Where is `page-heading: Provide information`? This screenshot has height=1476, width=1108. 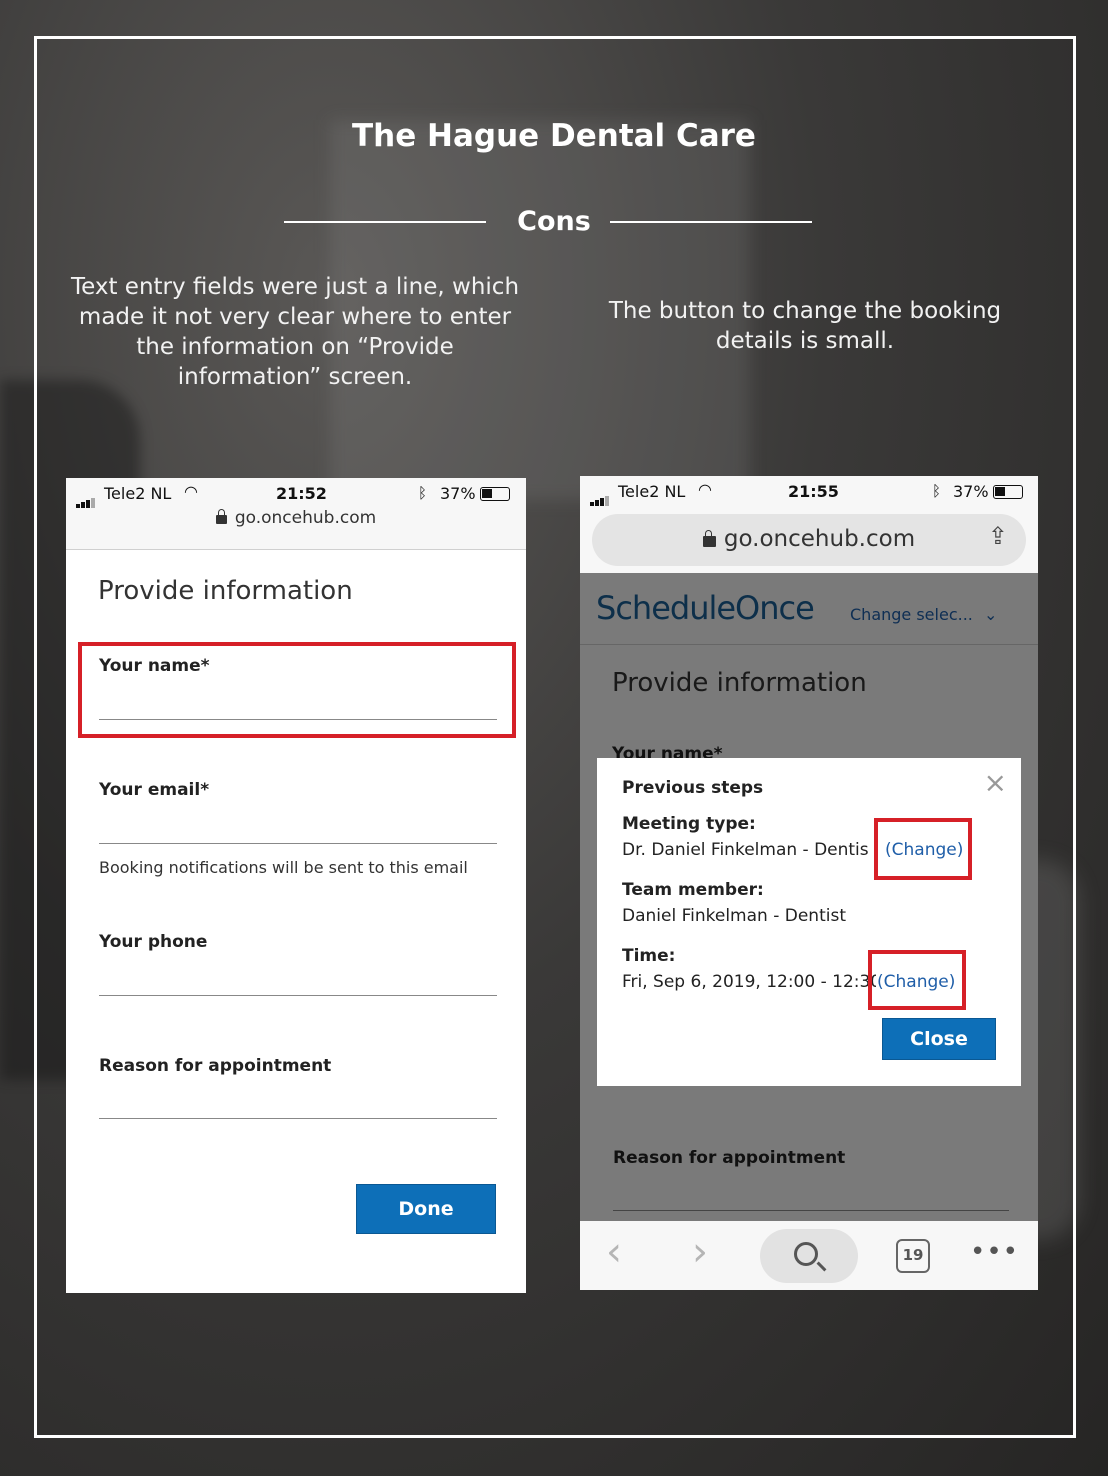 page-heading: Provide information is located at coordinates (225, 591).